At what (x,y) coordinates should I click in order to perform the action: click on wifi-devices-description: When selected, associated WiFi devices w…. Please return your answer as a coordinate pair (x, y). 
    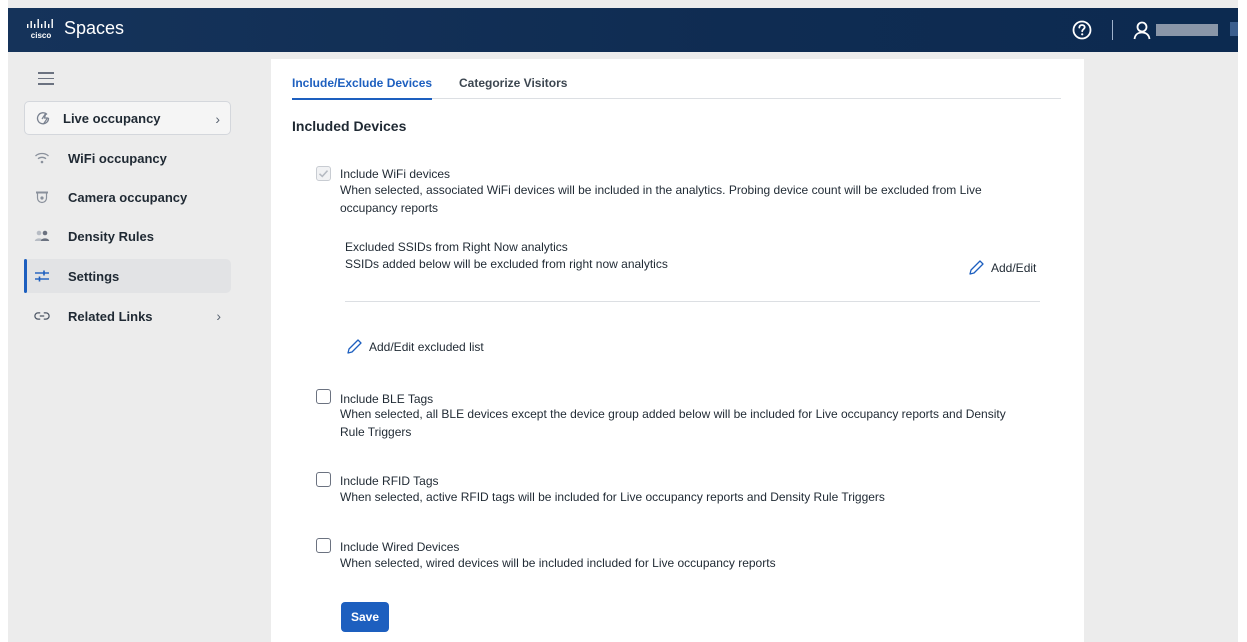
    Looking at the image, I should click on (661, 199).